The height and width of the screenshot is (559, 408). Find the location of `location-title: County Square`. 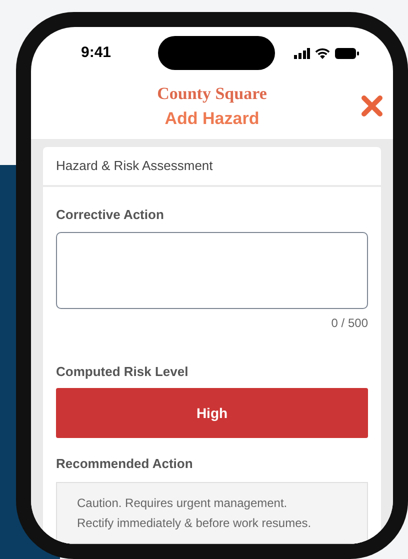

location-title: County Square is located at coordinates (212, 93).